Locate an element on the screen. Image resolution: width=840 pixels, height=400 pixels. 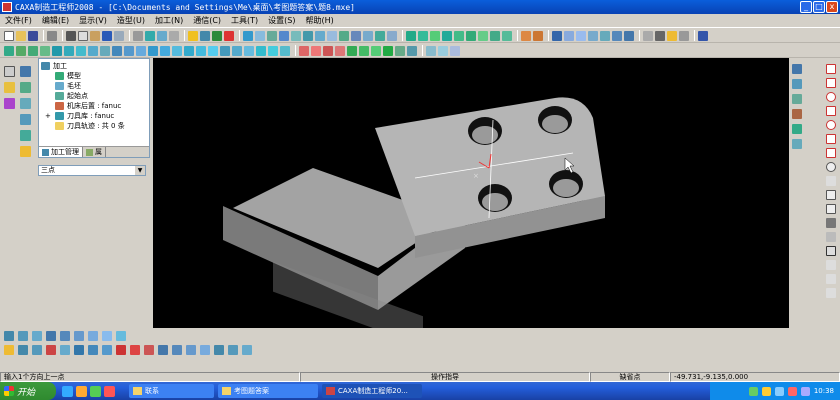
render4-icon is located at coordinates (684, 35).